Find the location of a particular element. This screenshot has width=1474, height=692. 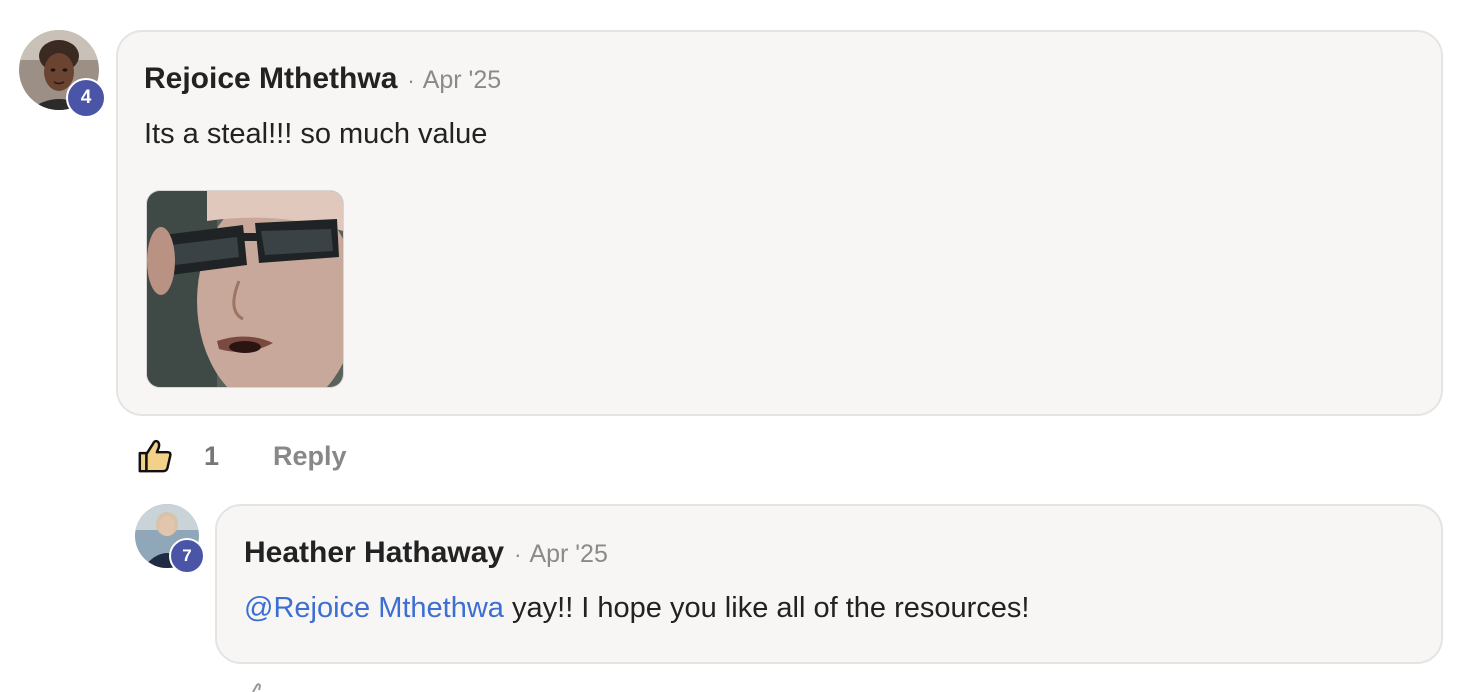

comment-text: Its a steal!!! so much value is located at coordinates (316, 134).